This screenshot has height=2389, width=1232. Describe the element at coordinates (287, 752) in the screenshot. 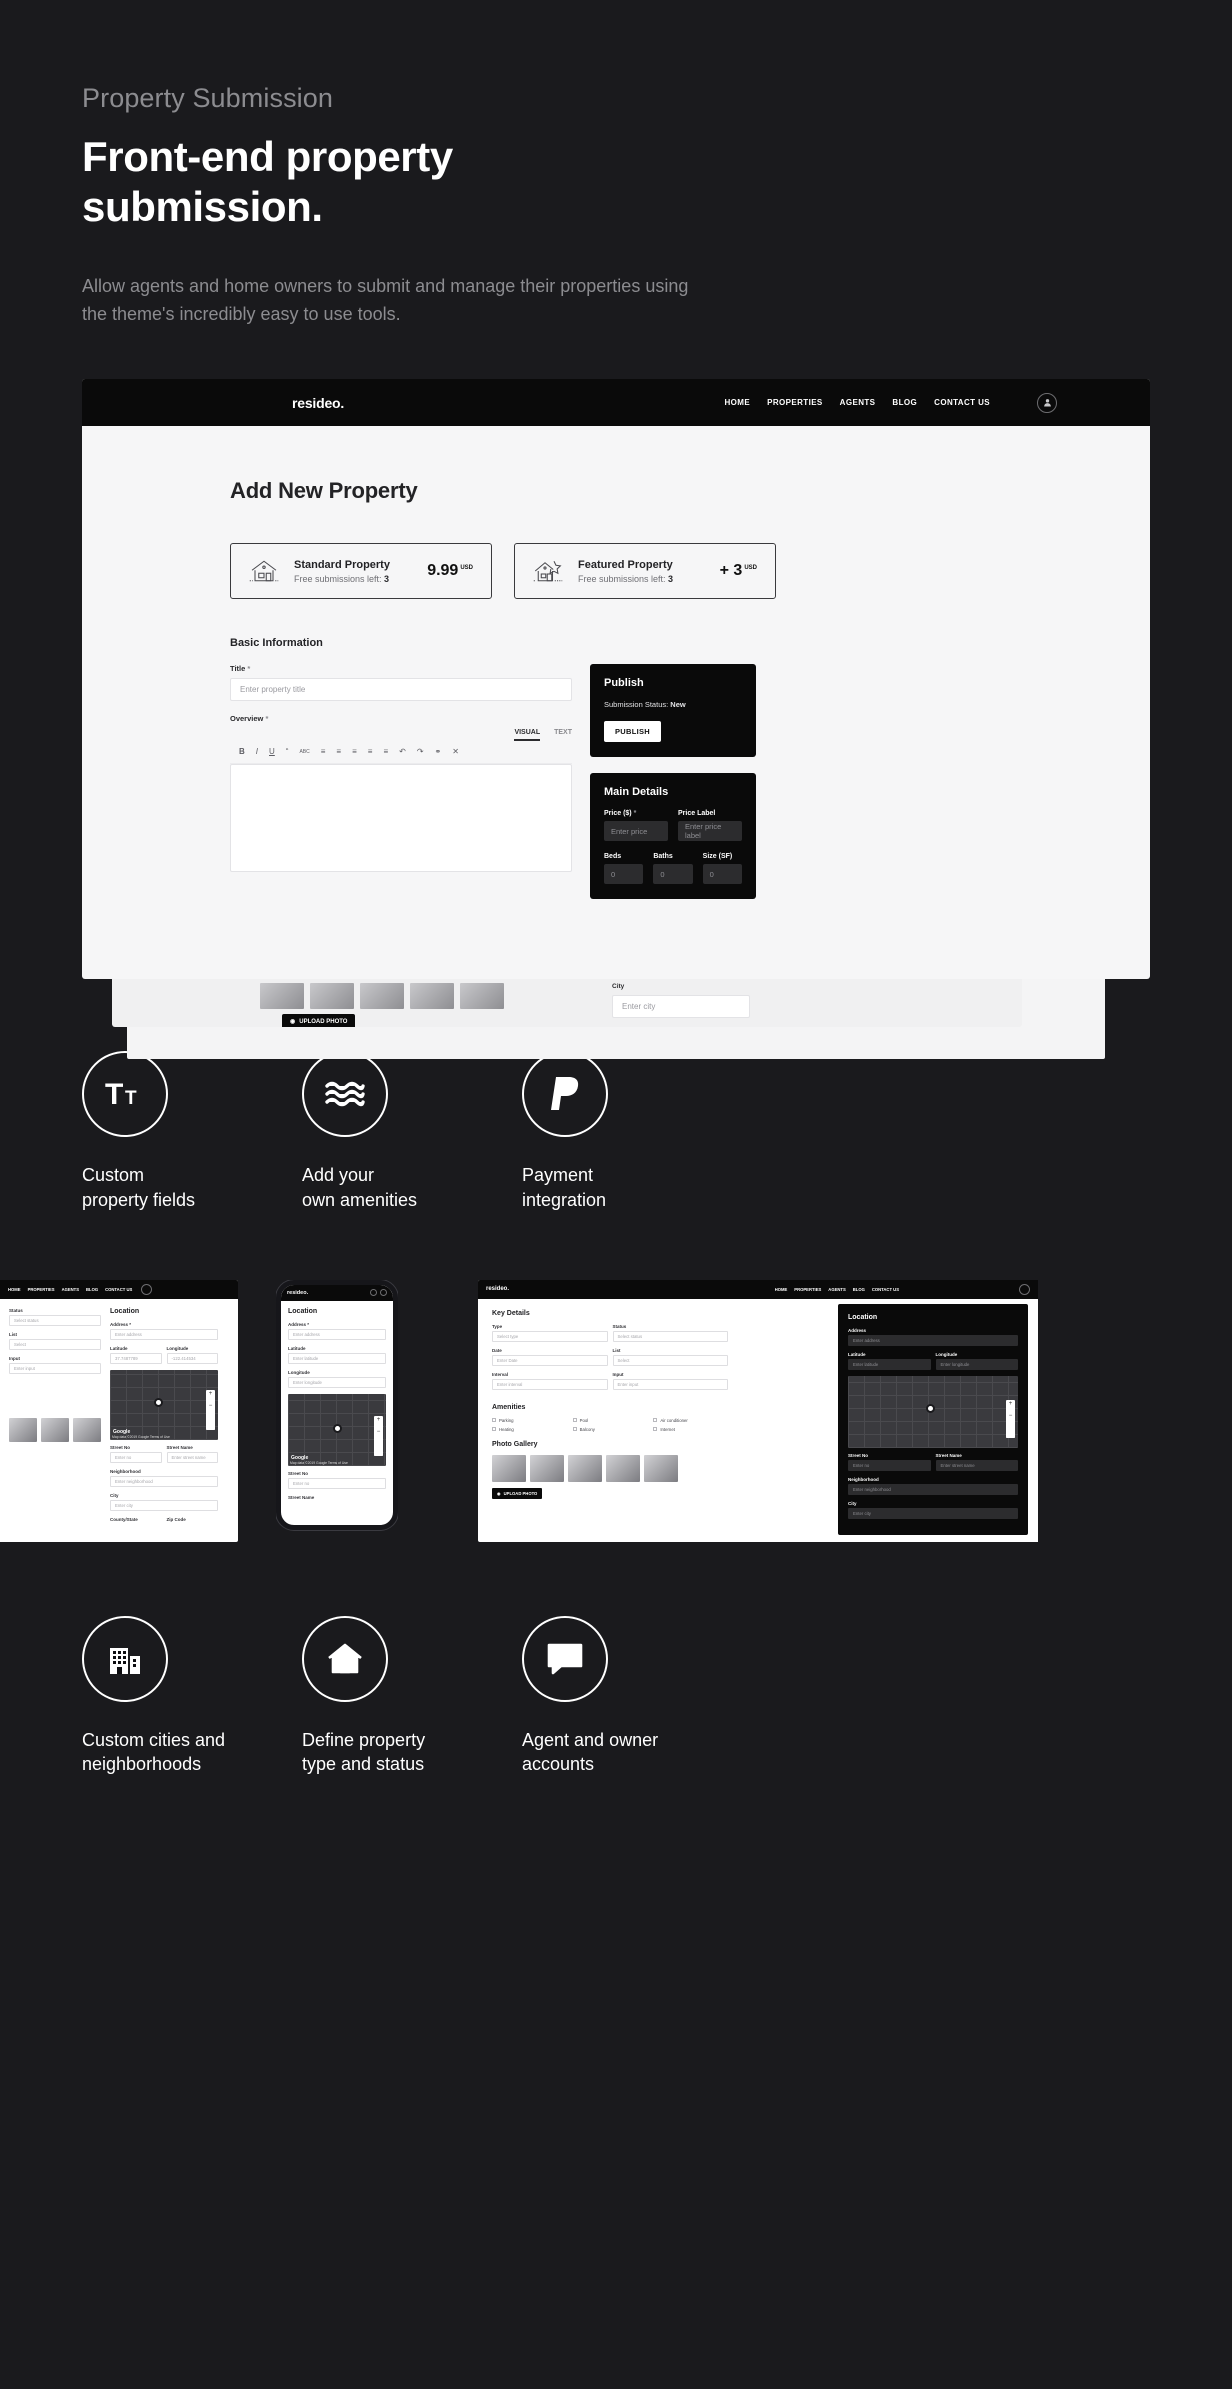

I see `blockquote-icon: “` at that location.